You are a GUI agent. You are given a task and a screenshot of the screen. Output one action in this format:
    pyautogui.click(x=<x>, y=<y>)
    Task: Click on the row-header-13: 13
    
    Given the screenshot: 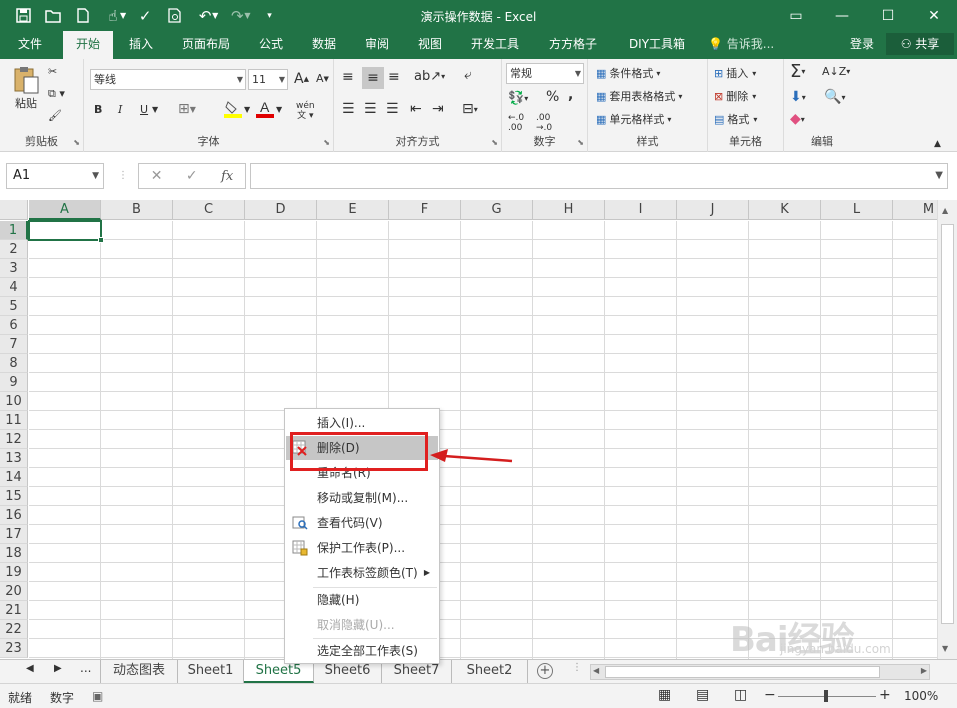 What is the action you would take?
    pyautogui.click(x=14, y=458)
    